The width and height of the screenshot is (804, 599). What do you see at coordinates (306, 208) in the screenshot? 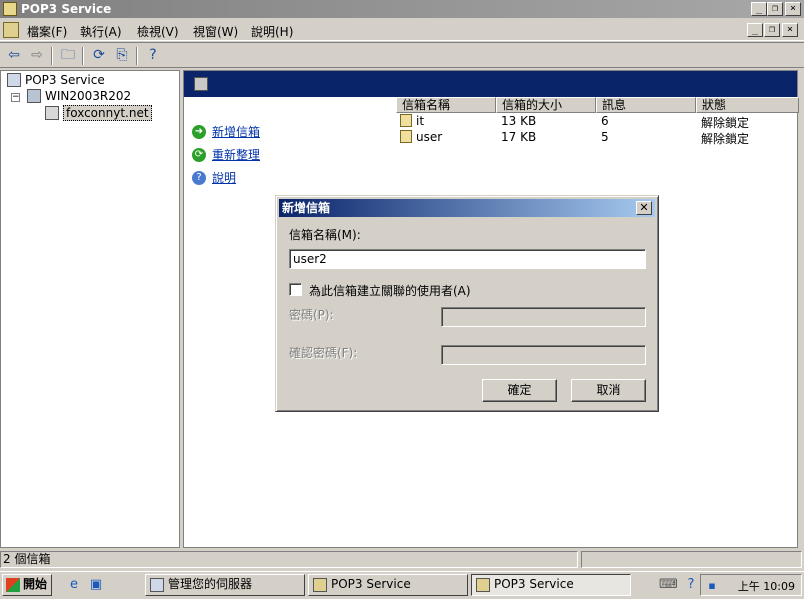
I see `dialog-title: 新增信箱` at bounding box center [306, 208].